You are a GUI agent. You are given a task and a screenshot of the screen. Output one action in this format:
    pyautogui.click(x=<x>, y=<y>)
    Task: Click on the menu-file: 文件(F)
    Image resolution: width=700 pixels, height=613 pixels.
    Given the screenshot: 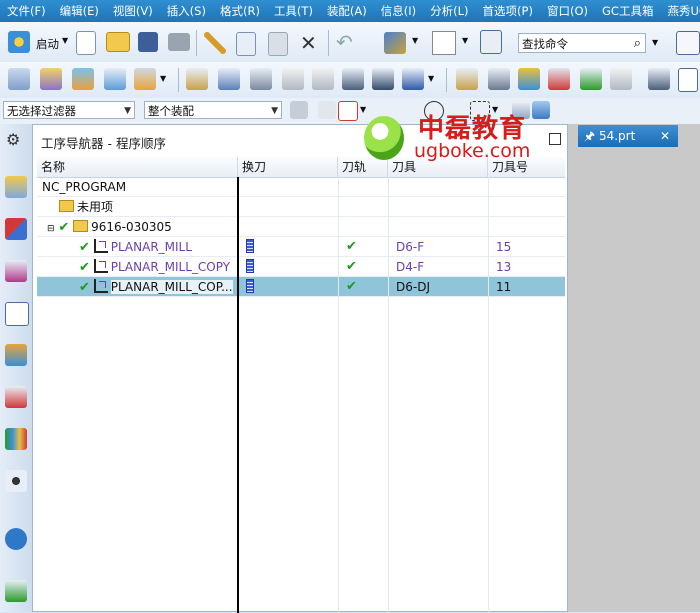 What is the action you would take?
    pyautogui.click(x=26, y=11)
    